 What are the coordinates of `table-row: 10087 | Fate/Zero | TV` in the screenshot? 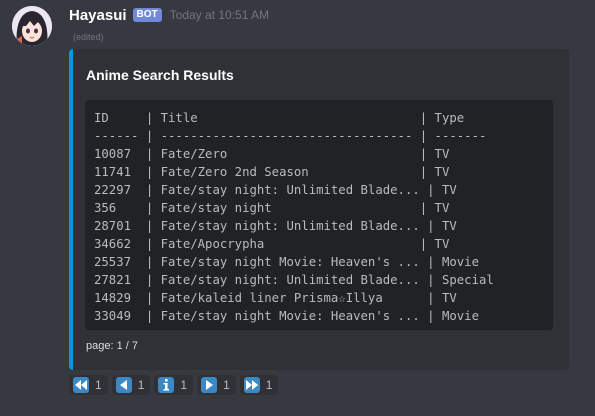 It's located at (272, 154).